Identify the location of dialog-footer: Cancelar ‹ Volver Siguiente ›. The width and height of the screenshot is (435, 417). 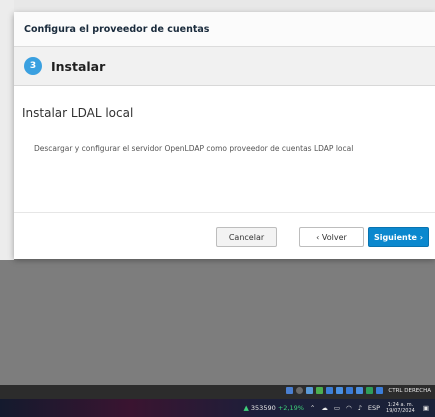
(224, 235).